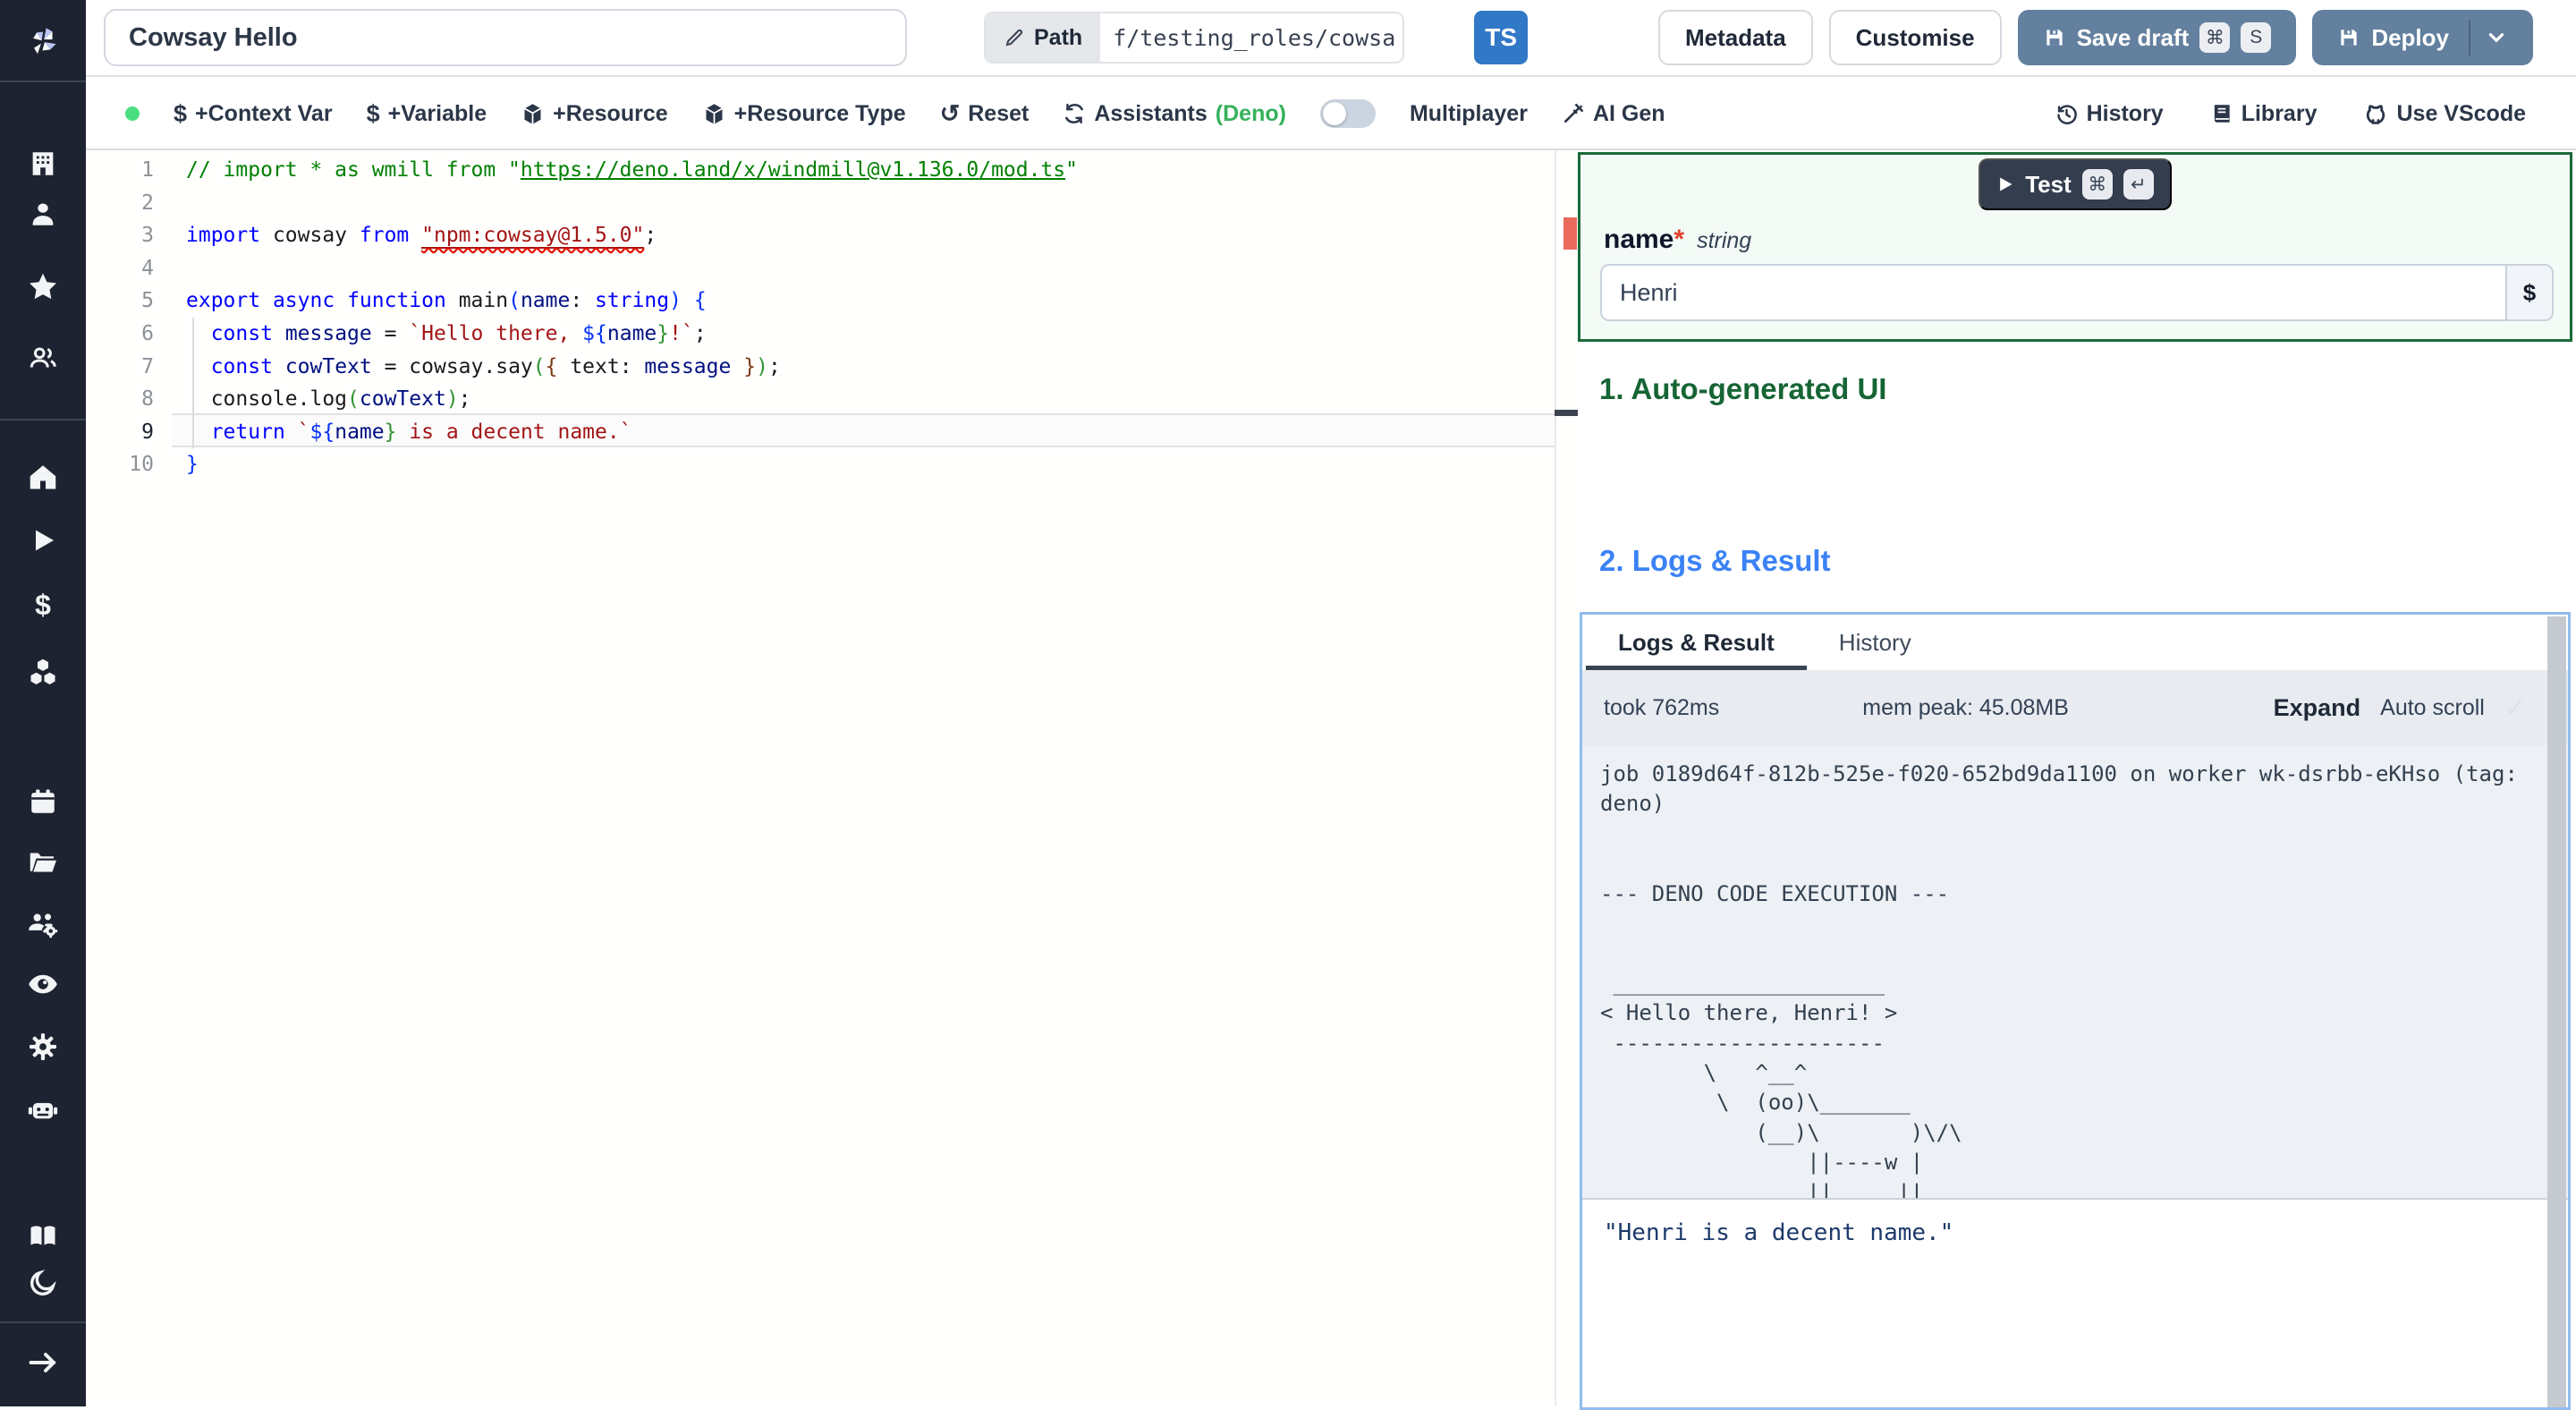 This screenshot has width=2576, height=1410. What do you see at coordinates (132, 114) in the screenshot?
I see `status-dot` at bounding box center [132, 114].